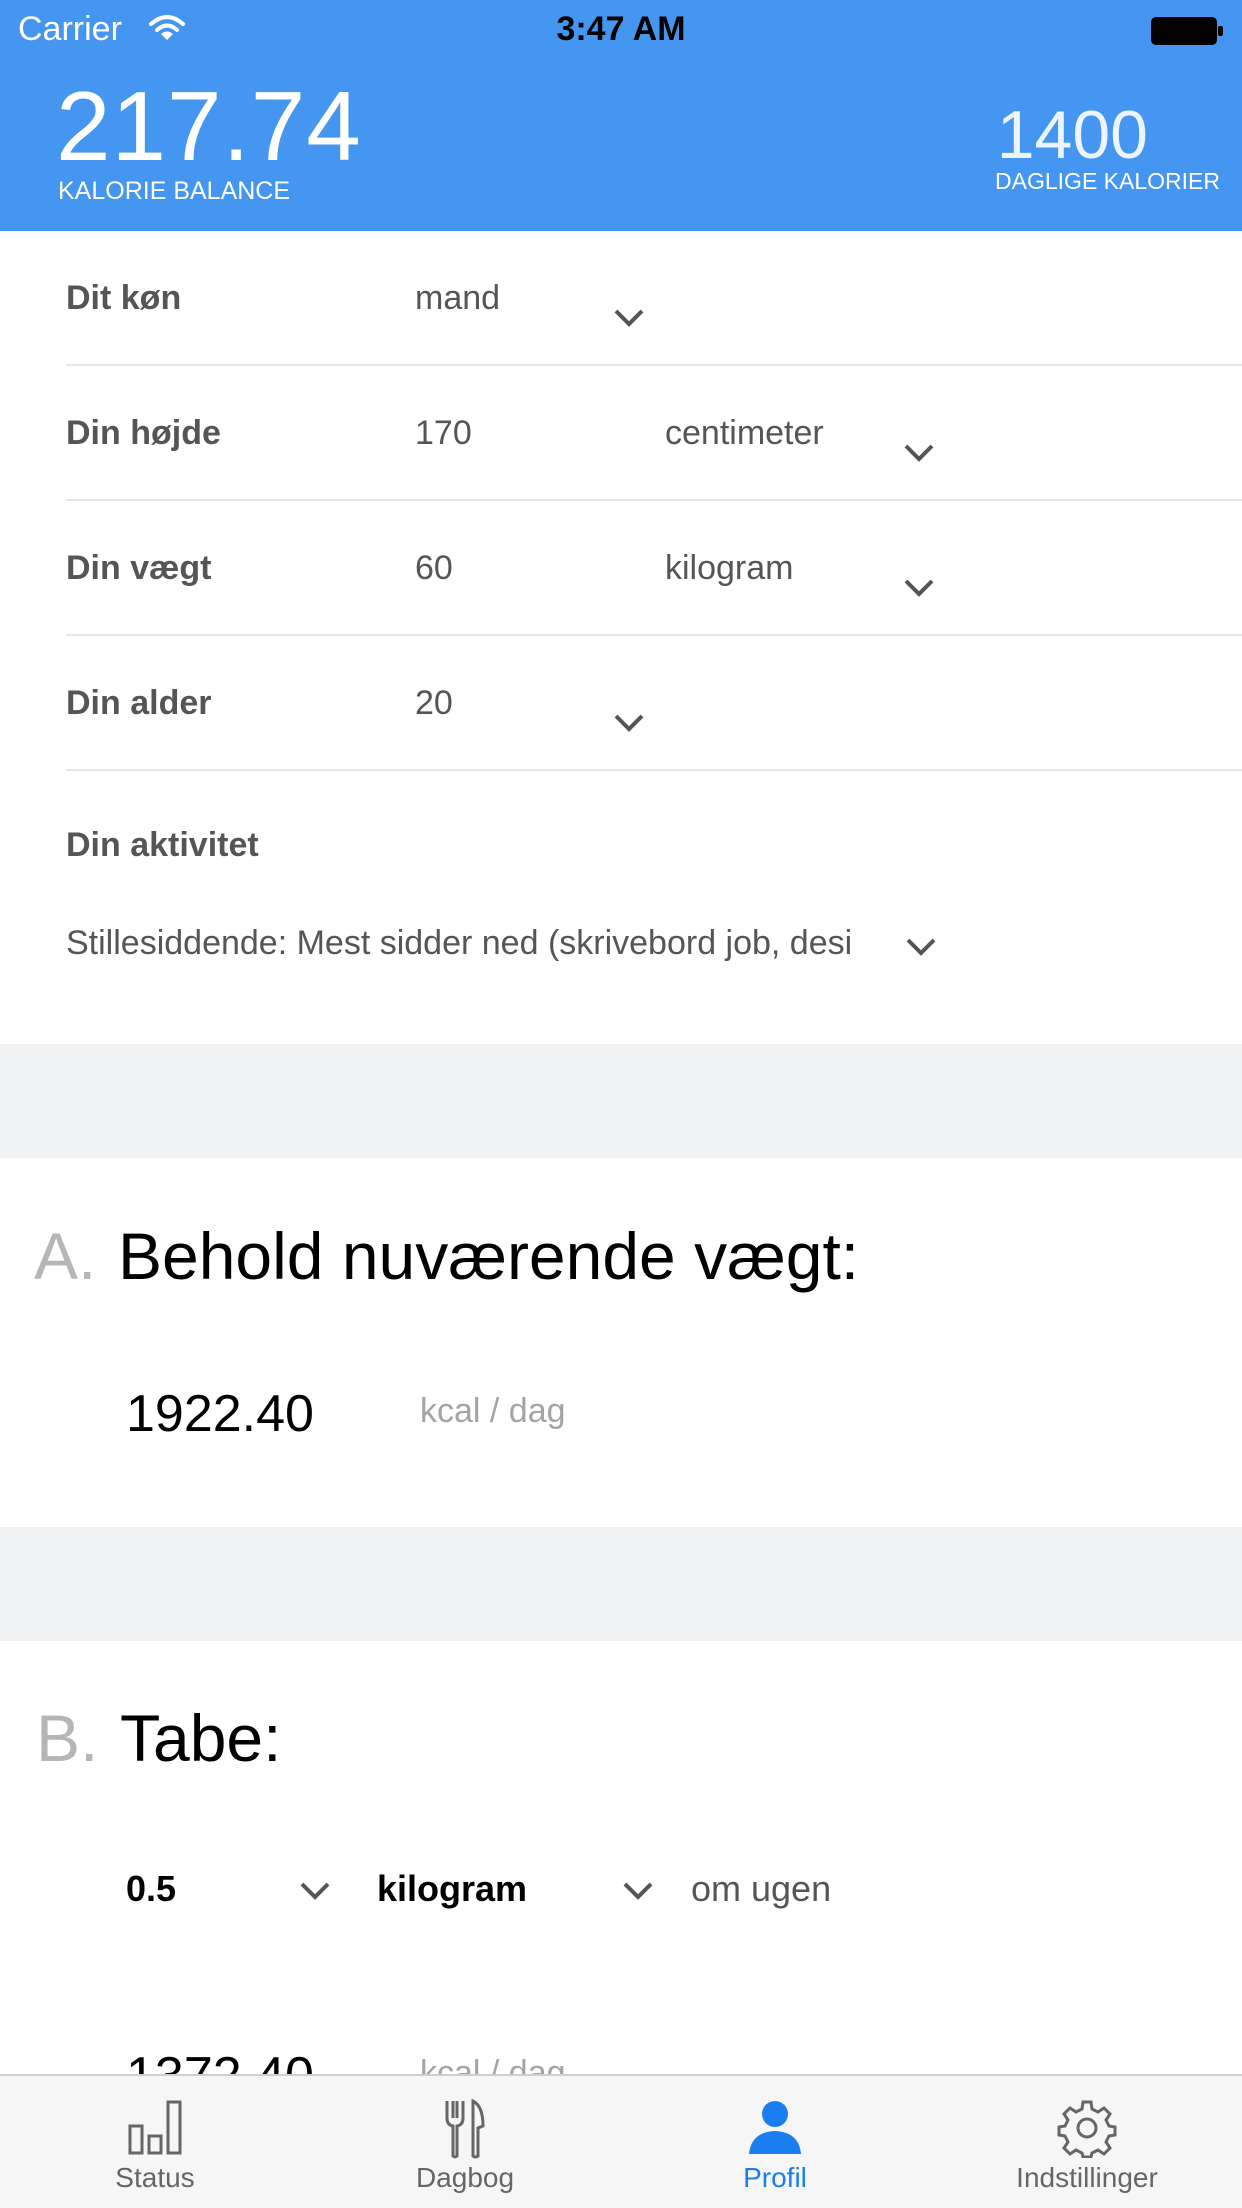 The image size is (1242, 2208). What do you see at coordinates (465, 2177) in the screenshot?
I see `tab-dagbog-label: Dagbog` at bounding box center [465, 2177].